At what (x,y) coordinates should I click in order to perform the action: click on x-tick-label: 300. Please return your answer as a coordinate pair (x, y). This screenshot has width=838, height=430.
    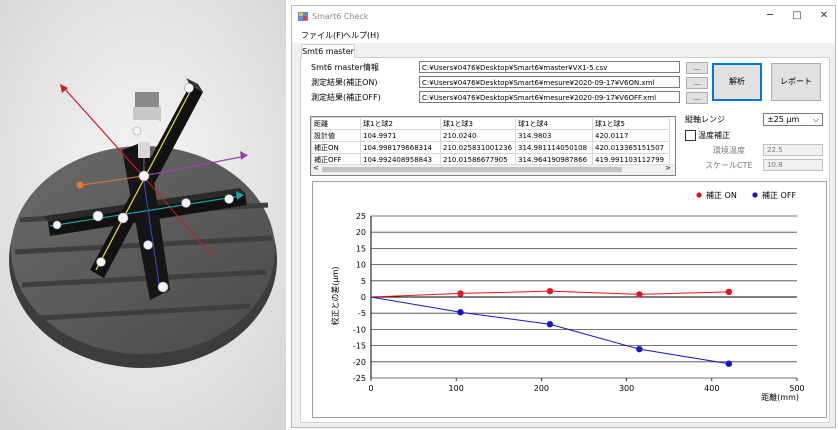
    Looking at the image, I should click on (626, 388).